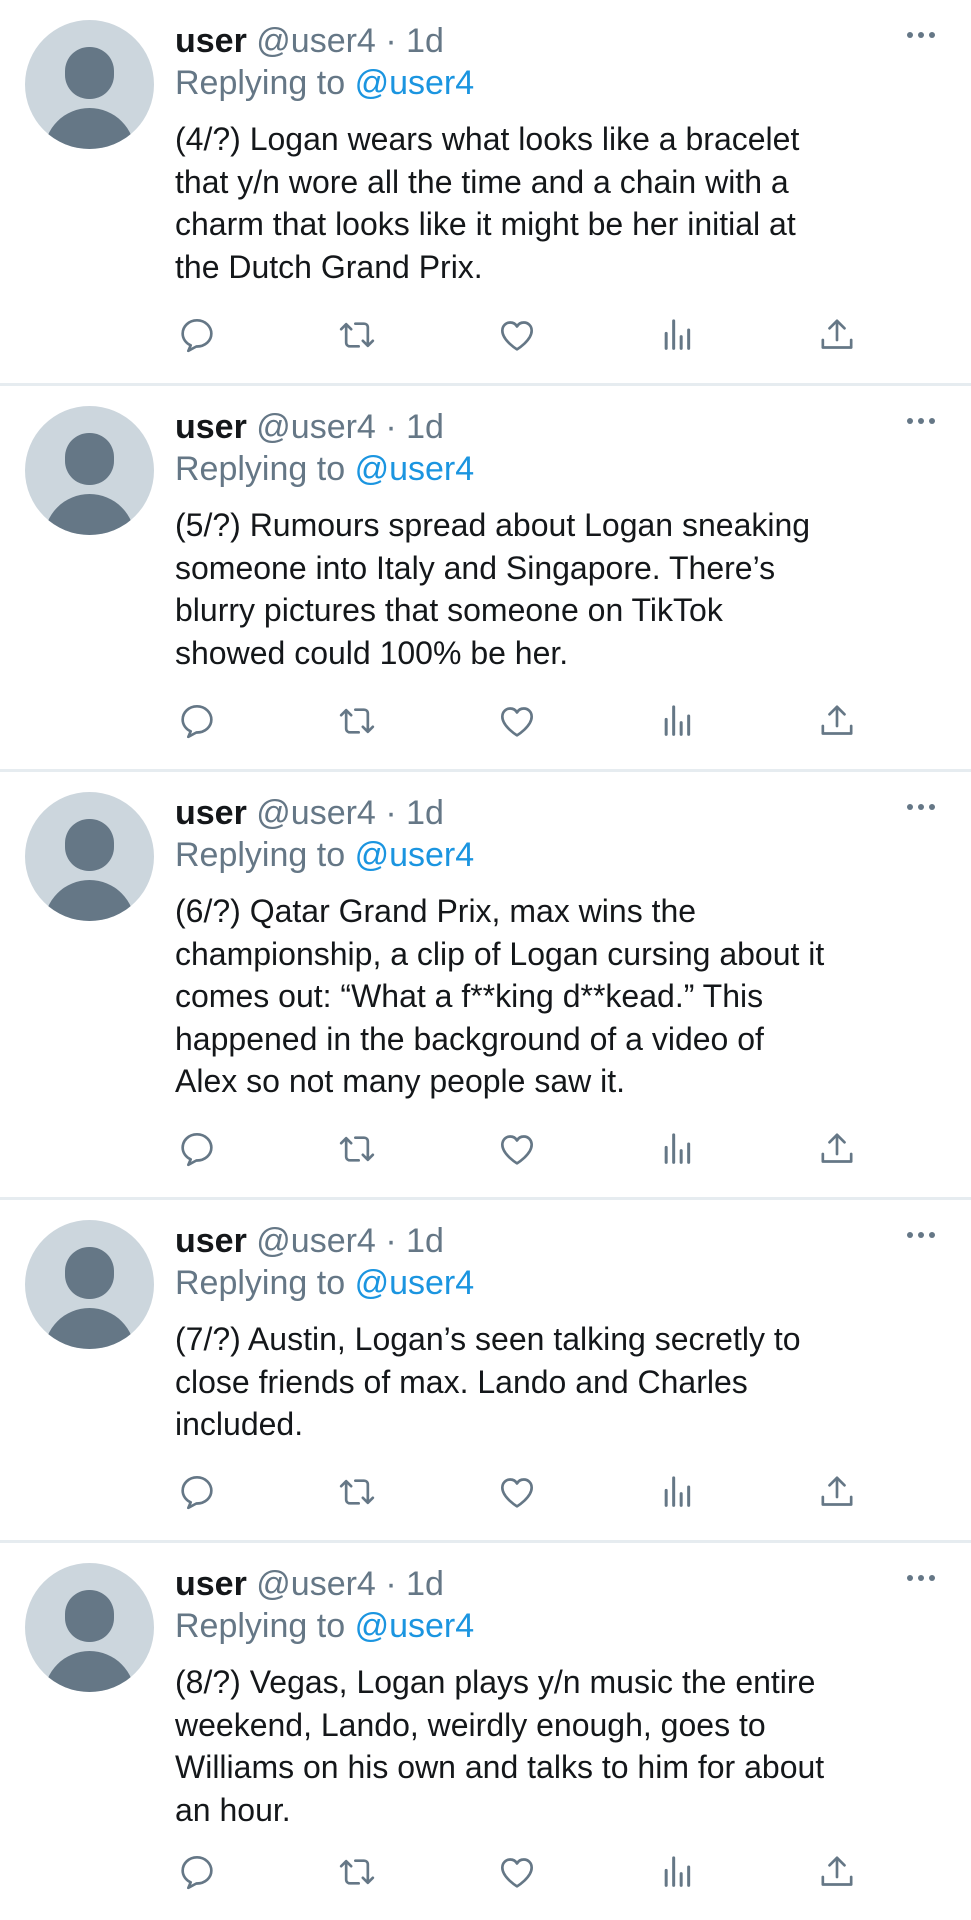  I want to click on retweet-icon, so click(357, 335).